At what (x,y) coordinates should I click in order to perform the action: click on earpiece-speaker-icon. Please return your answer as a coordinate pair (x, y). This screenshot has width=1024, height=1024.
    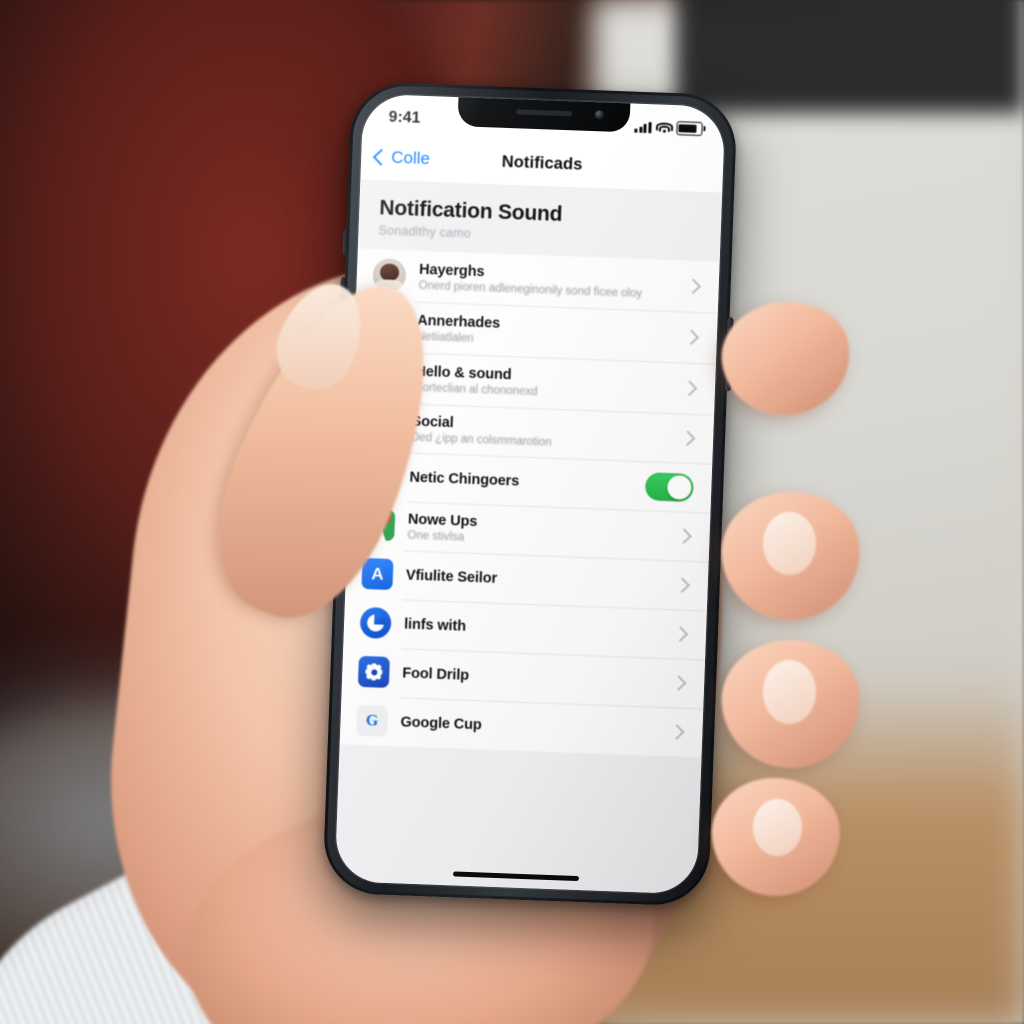
    Looking at the image, I should click on (544, 113).